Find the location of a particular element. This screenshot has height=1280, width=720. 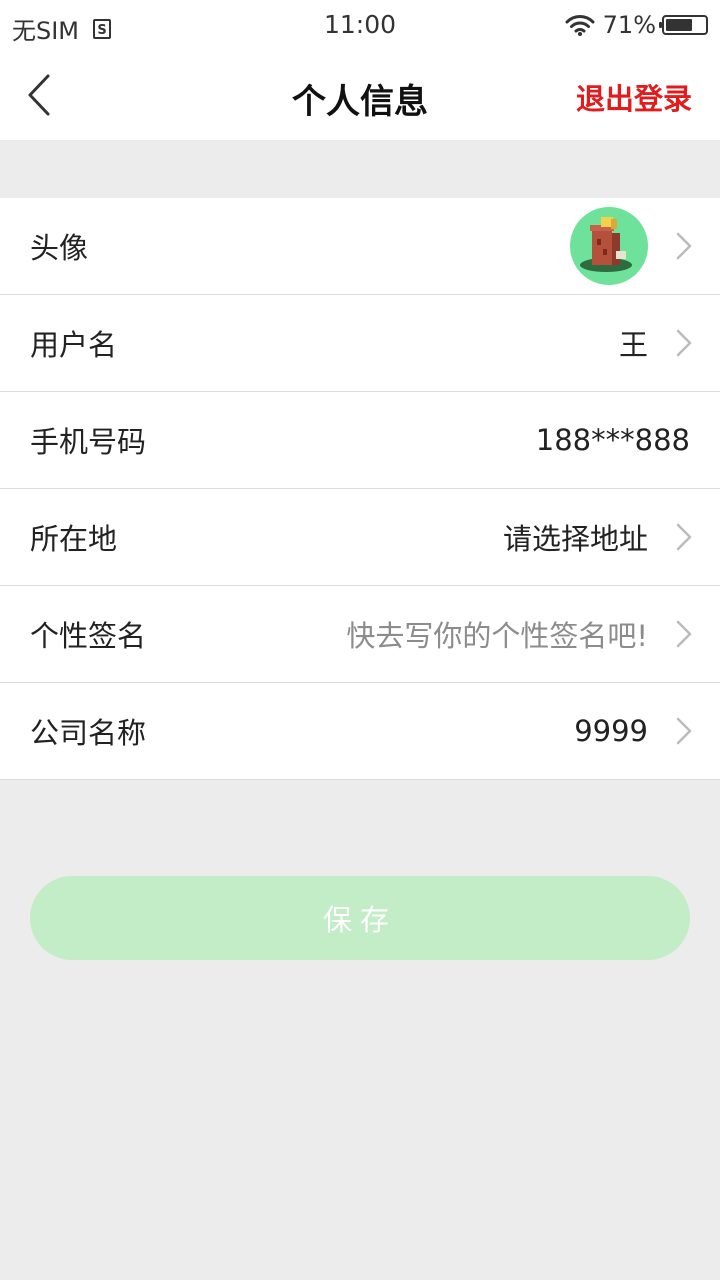

nav-bar: 个人信息 退出登录 is located at coordinates (360, 95).